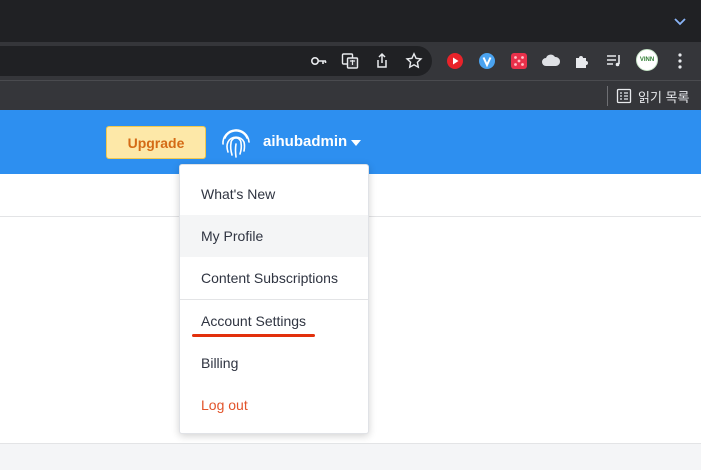  What do you see at coordinates (350, 95) in the screenshot?
I see `bookmarks-bar: 읽기 목록` at bounding box center [350, 95].